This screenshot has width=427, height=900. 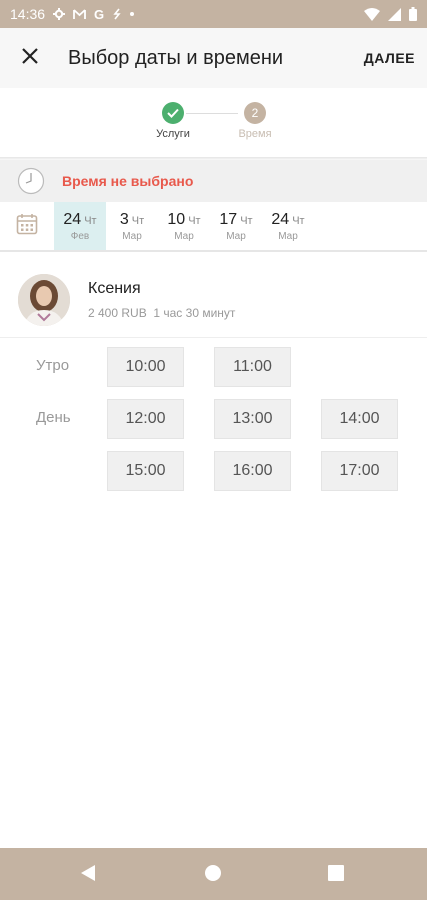 I want to click on time-slot: 17:00, so click(x=359, y=471).